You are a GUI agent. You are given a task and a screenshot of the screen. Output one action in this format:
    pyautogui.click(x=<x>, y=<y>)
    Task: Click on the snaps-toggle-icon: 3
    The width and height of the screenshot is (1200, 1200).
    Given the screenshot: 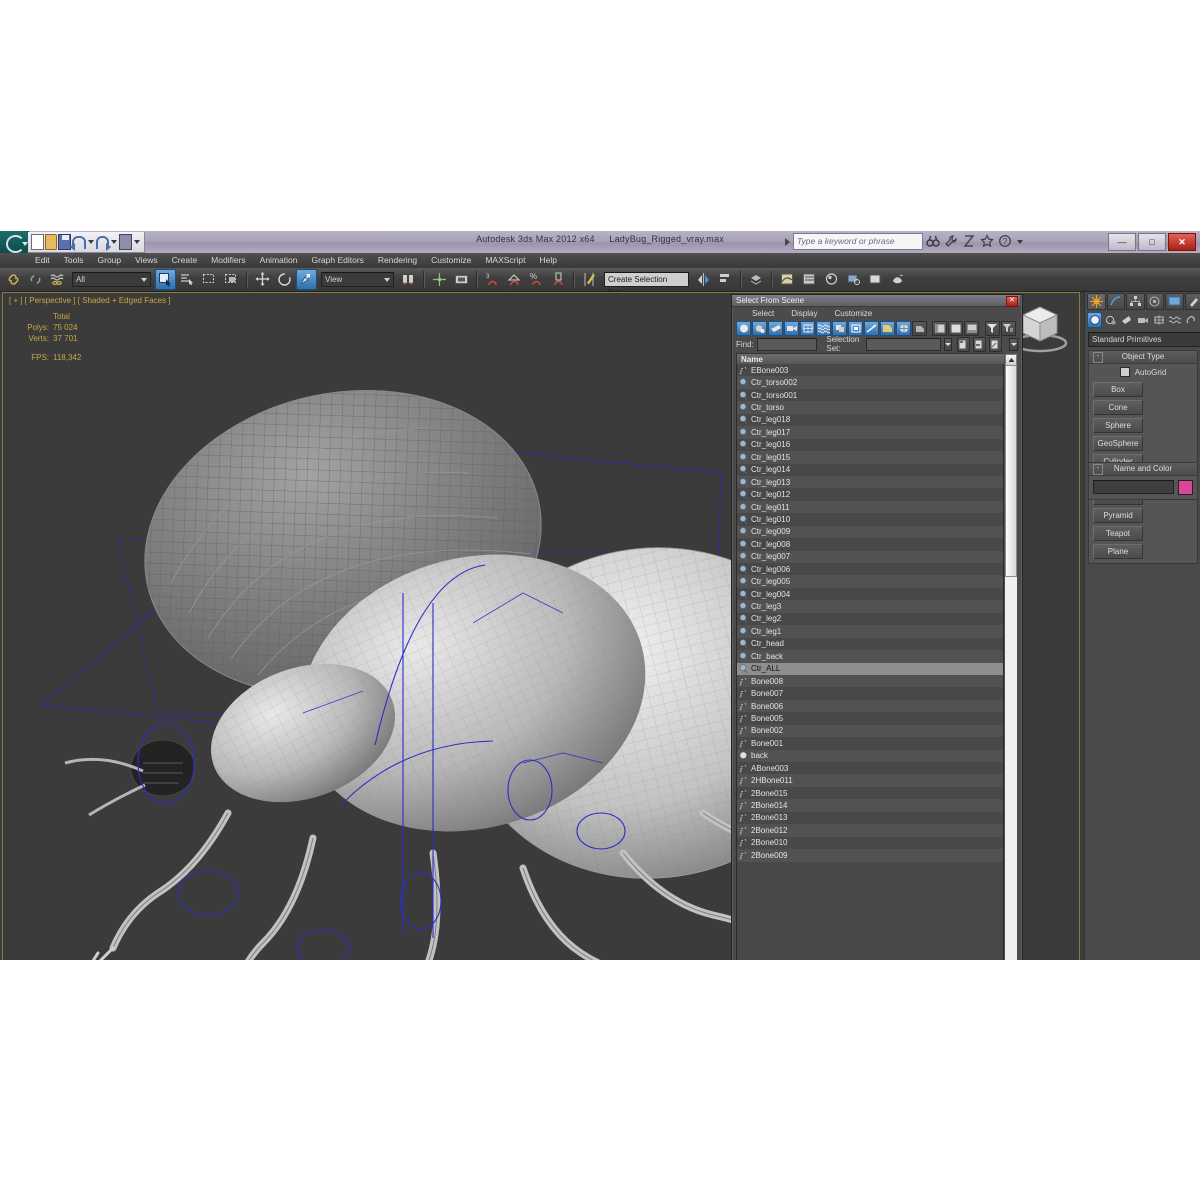 What is the action you would take?
    pyautogui.click(x=492, y=279)
    